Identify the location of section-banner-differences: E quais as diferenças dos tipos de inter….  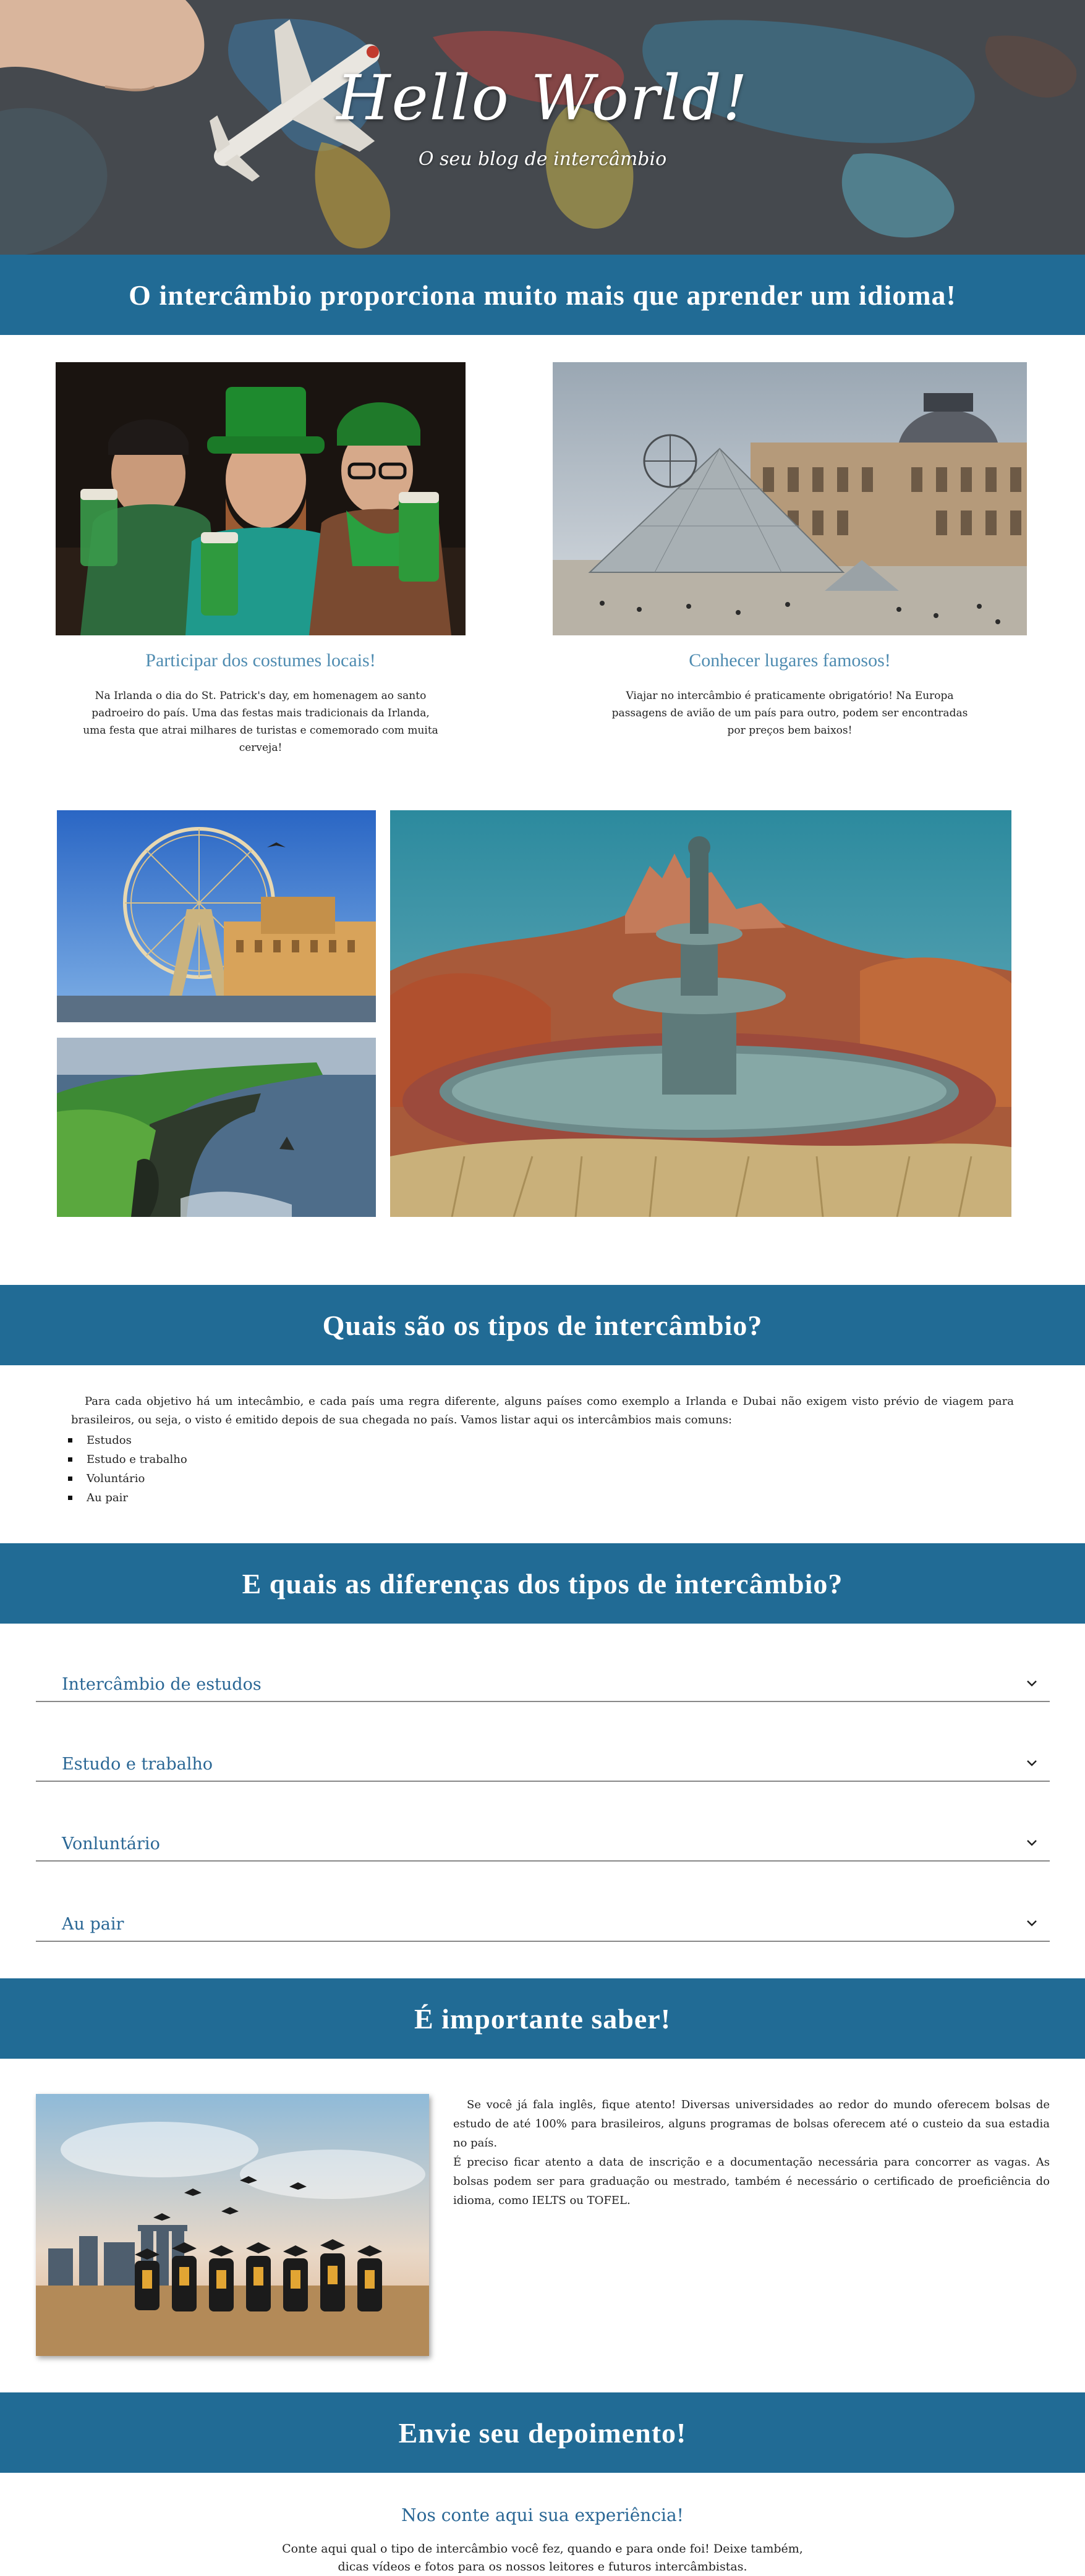
(542, 1583).